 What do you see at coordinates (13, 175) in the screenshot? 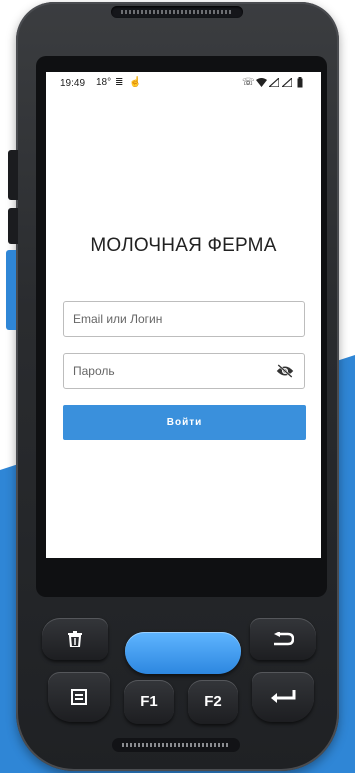
I see `side-button-upper` at bounding box center [13, 175].